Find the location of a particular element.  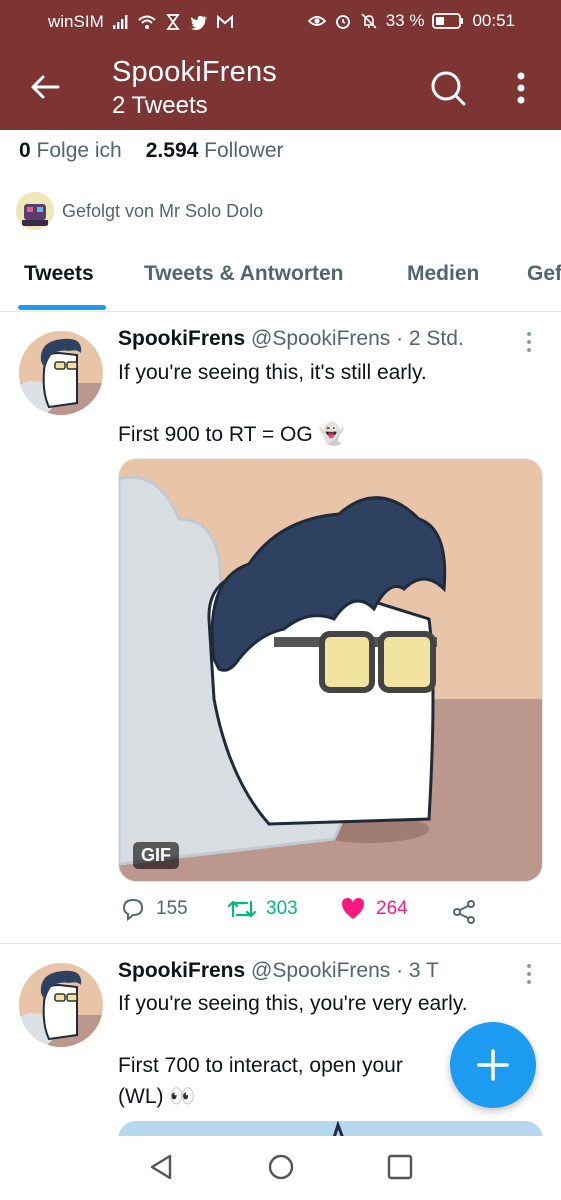

tab-likes: Gef is located at coordinates (544, 274).